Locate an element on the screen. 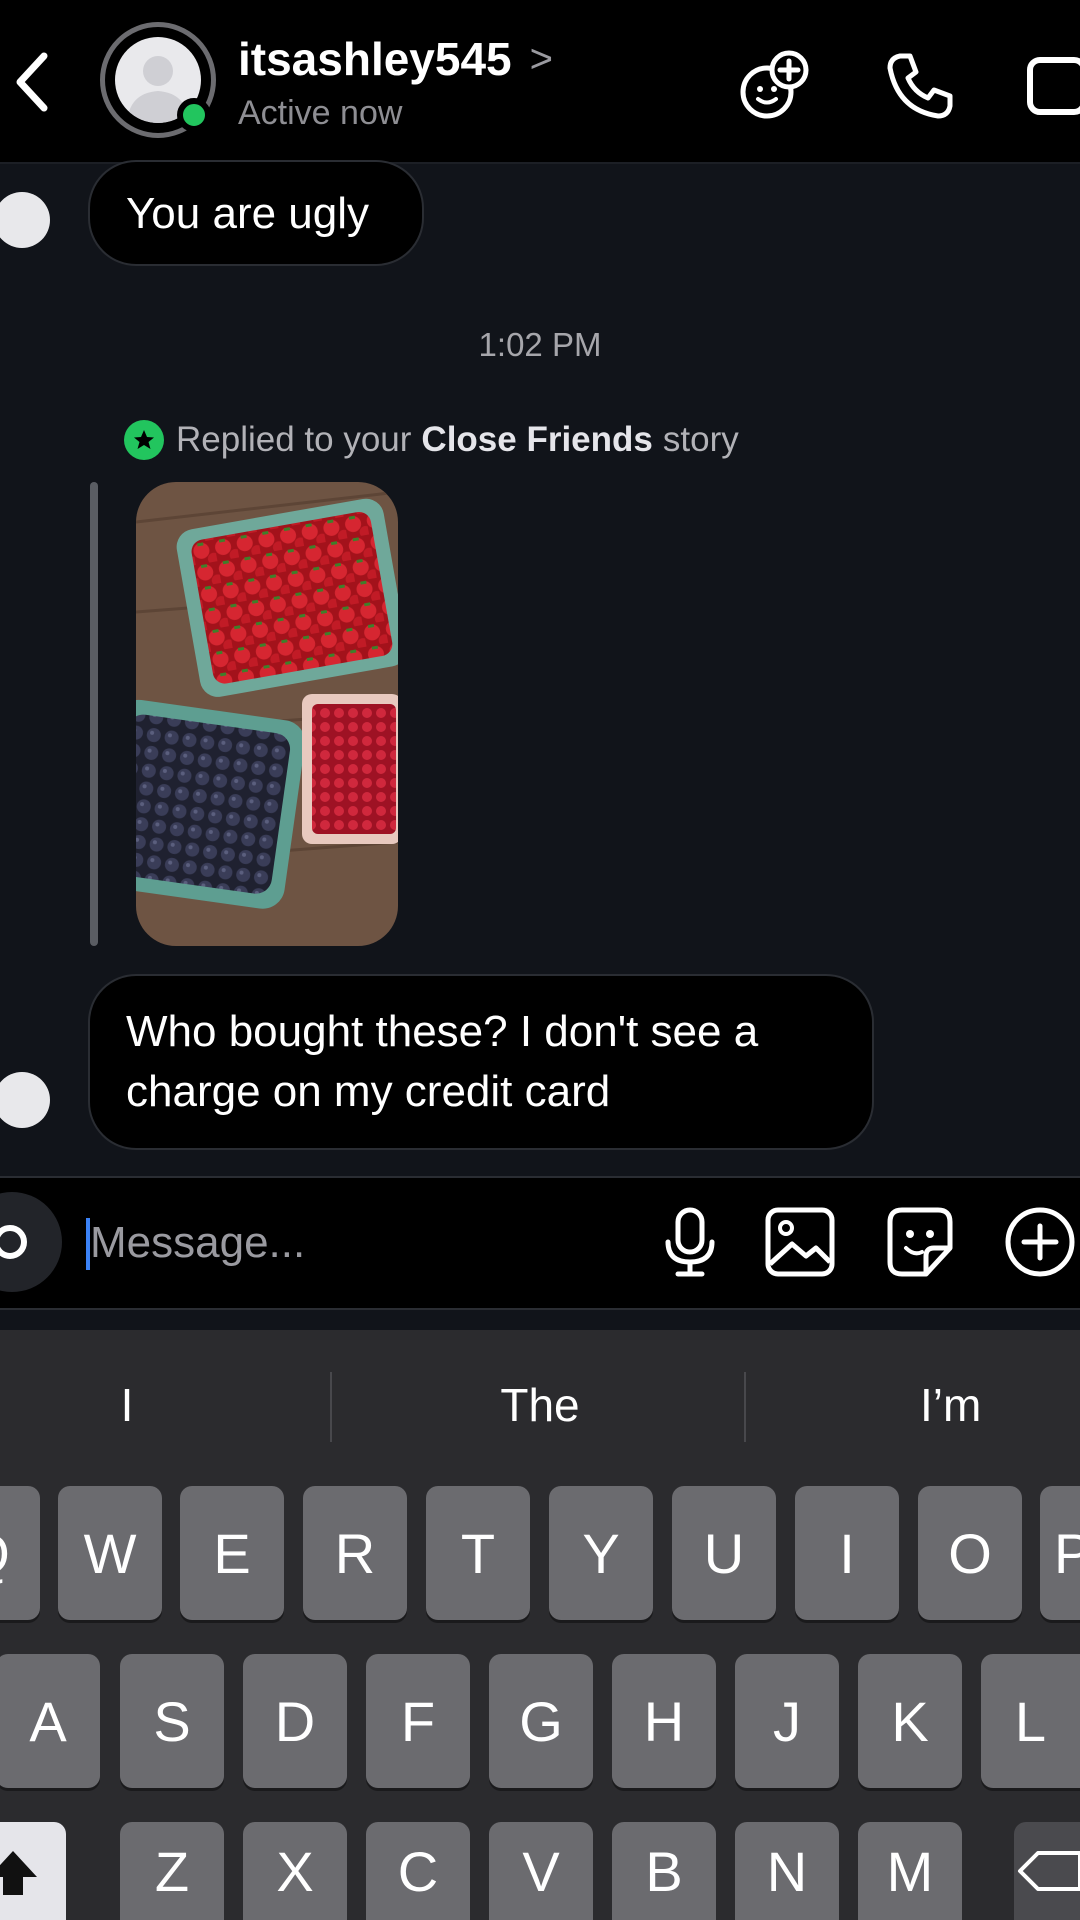 The width and height of the screenshot is (1080, 1920). berries-photo is located at coordinates (267, 714).